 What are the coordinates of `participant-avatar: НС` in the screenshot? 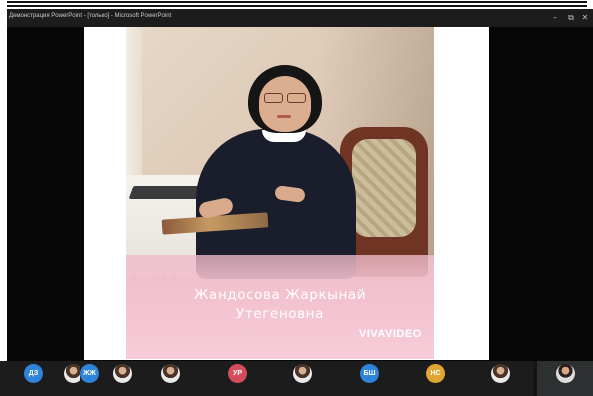 It's located at (435, 373).